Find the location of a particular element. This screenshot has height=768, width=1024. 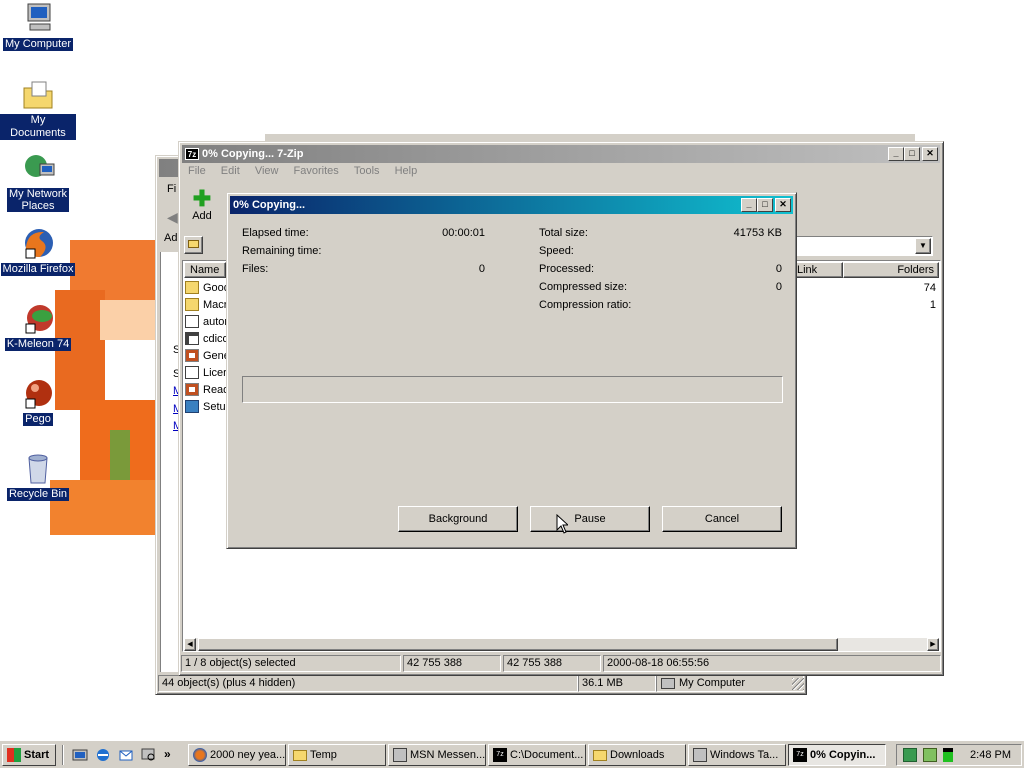

pause-button: Pause is located at coordinates (590, 519).